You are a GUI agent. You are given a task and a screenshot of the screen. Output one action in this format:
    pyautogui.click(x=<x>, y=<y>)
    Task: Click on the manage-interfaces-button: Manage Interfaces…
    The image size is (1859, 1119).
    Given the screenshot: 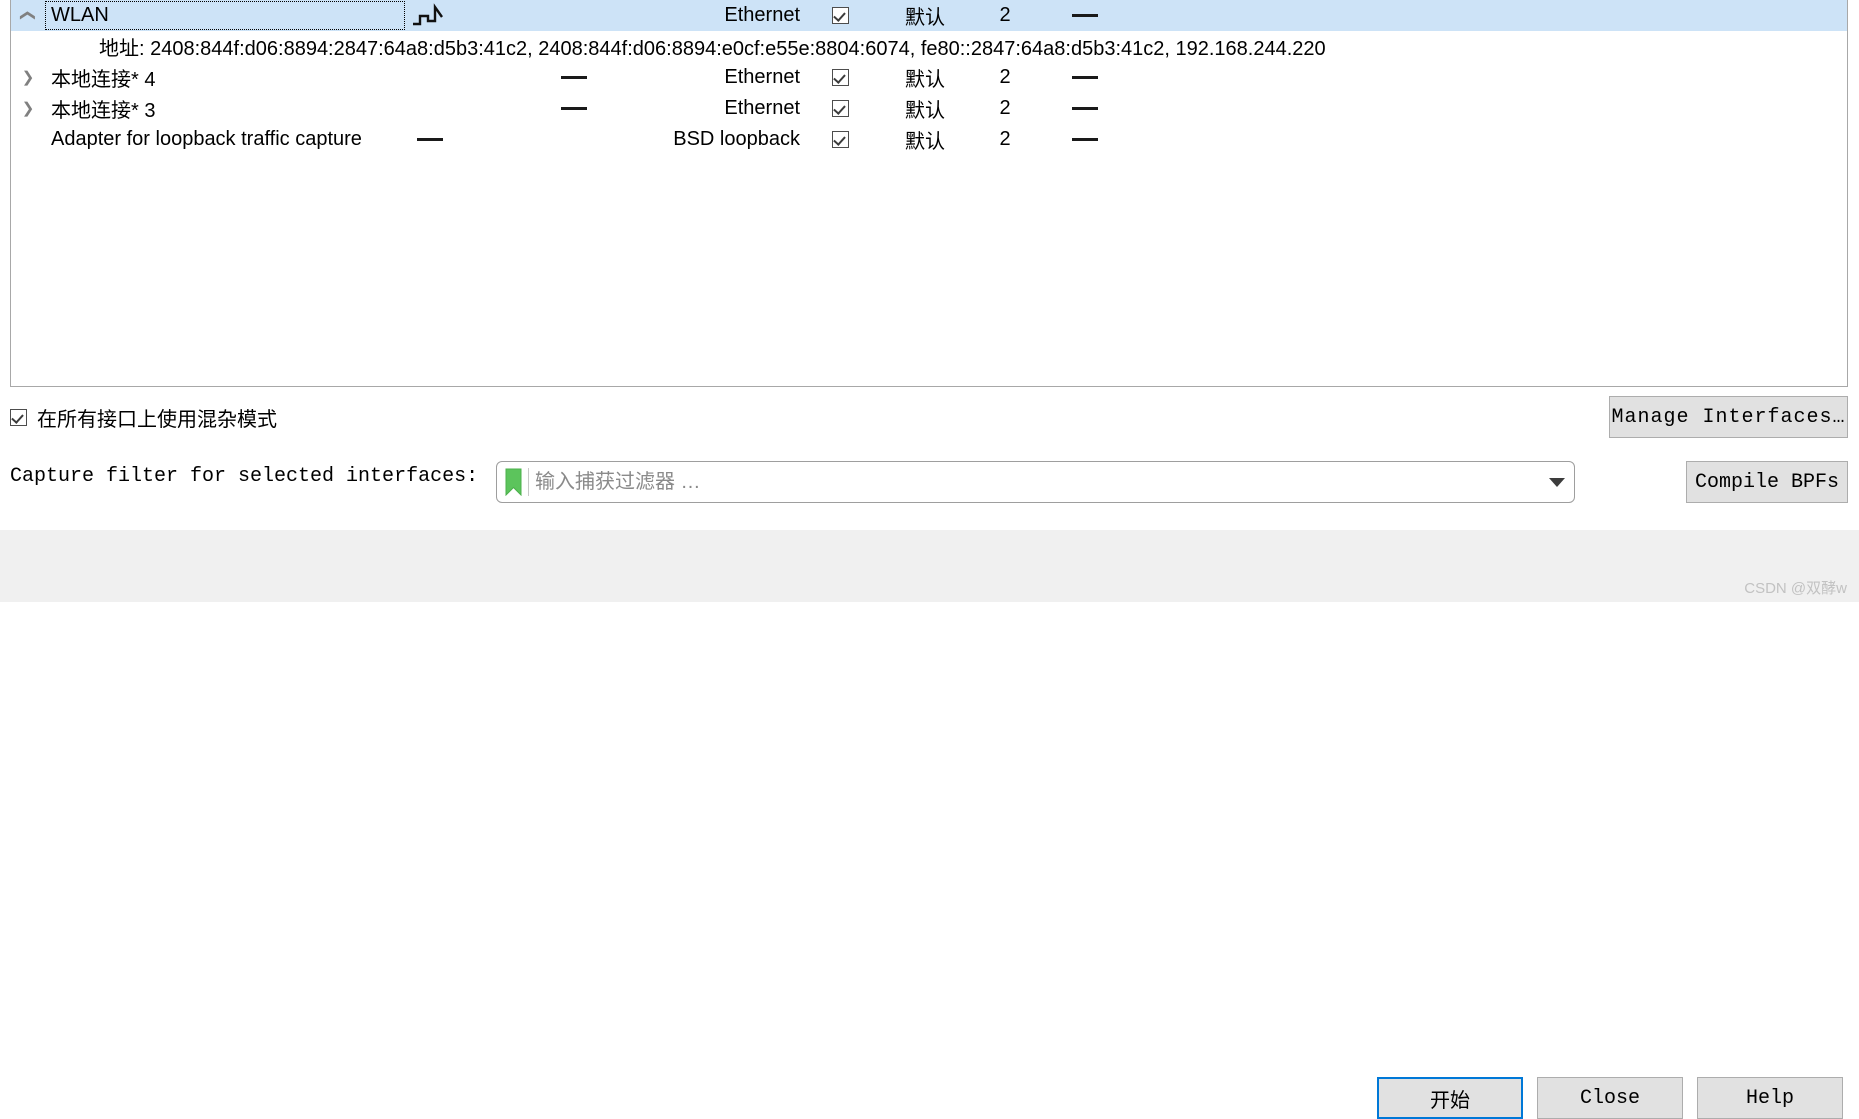 What is the action you would take?
    pyautogui.click(x=1728, y=417)
    